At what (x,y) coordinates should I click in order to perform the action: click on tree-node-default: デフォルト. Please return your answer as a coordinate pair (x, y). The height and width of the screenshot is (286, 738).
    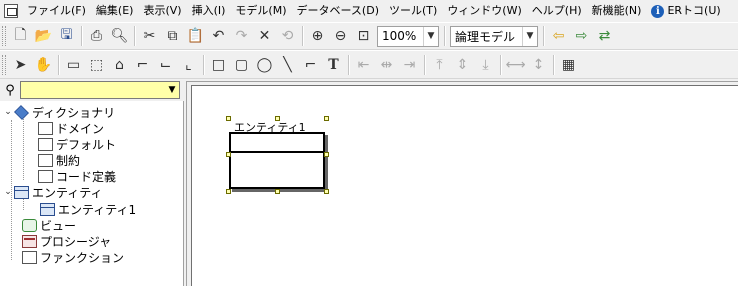
    Looking at the image, I should click on (77, 144).